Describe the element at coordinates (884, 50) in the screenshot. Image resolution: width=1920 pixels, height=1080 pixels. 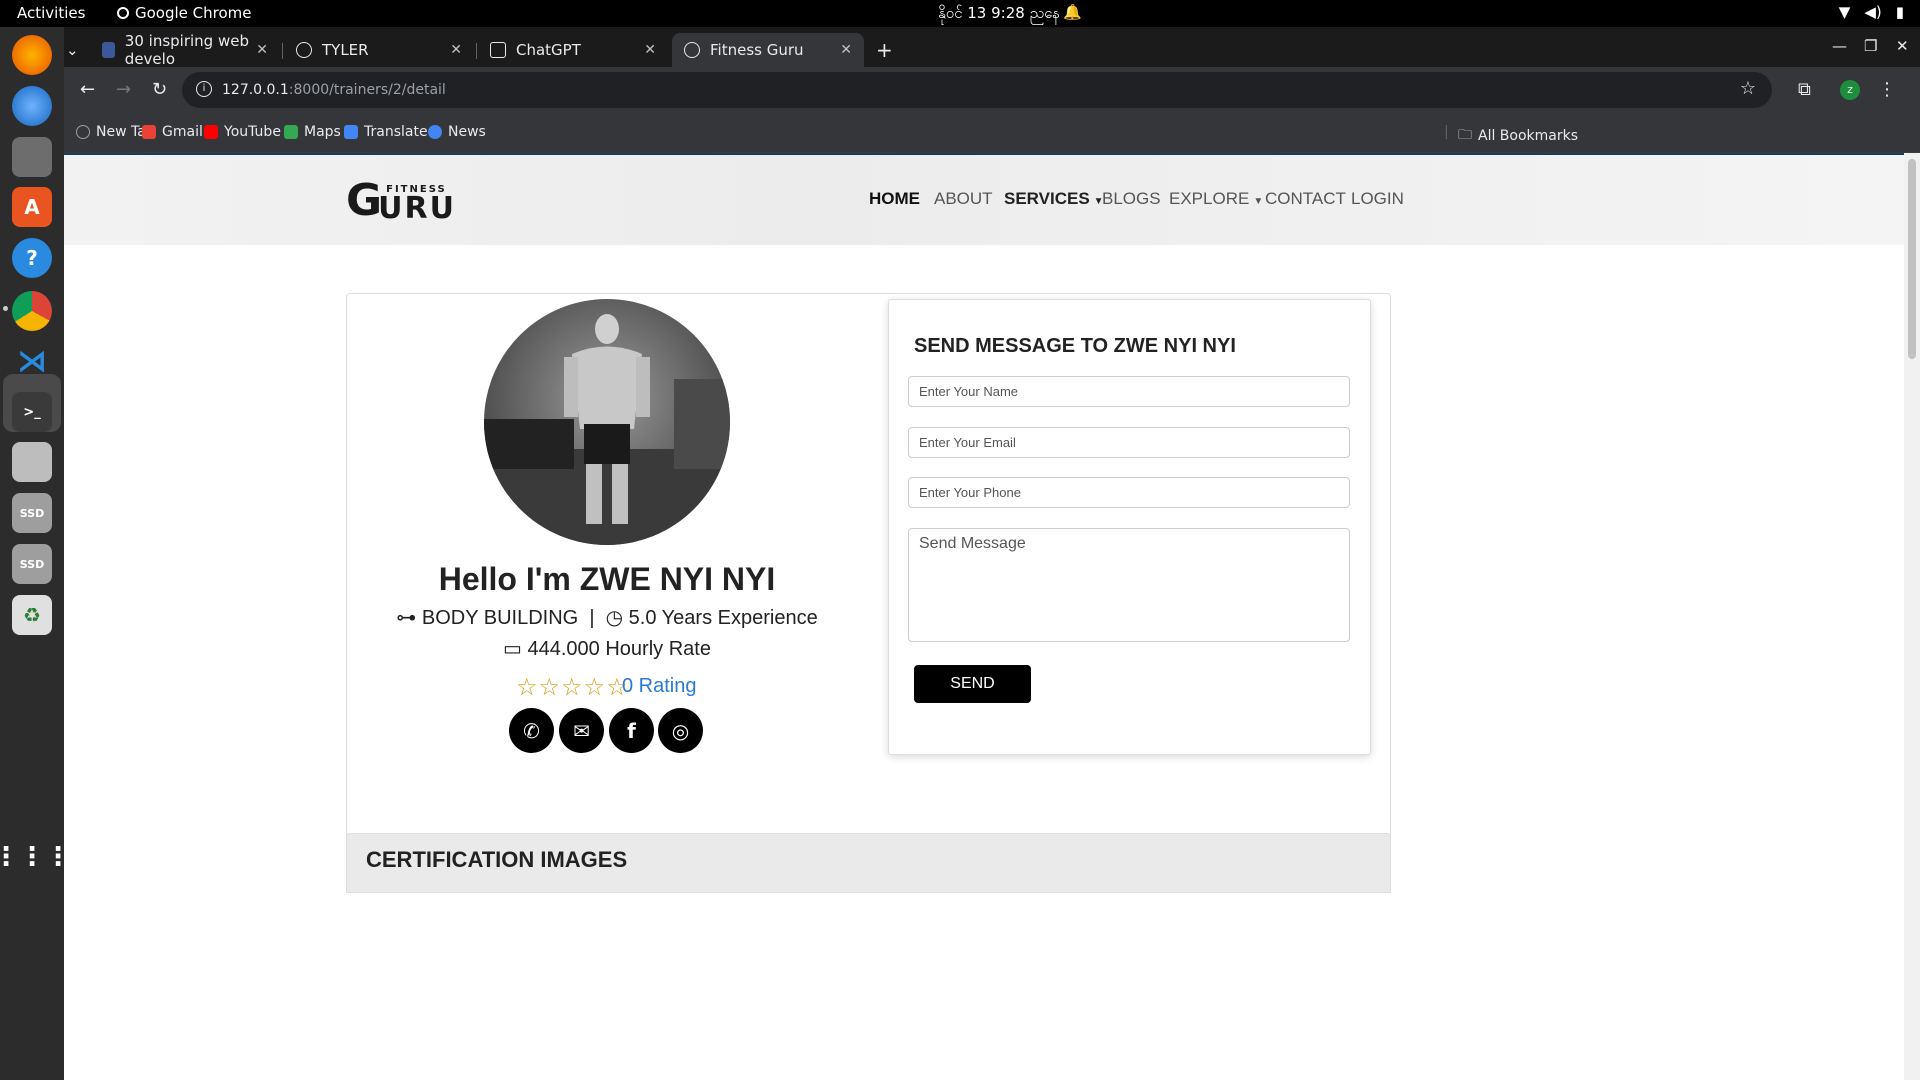
I see `new-tab-button: +` at that location.